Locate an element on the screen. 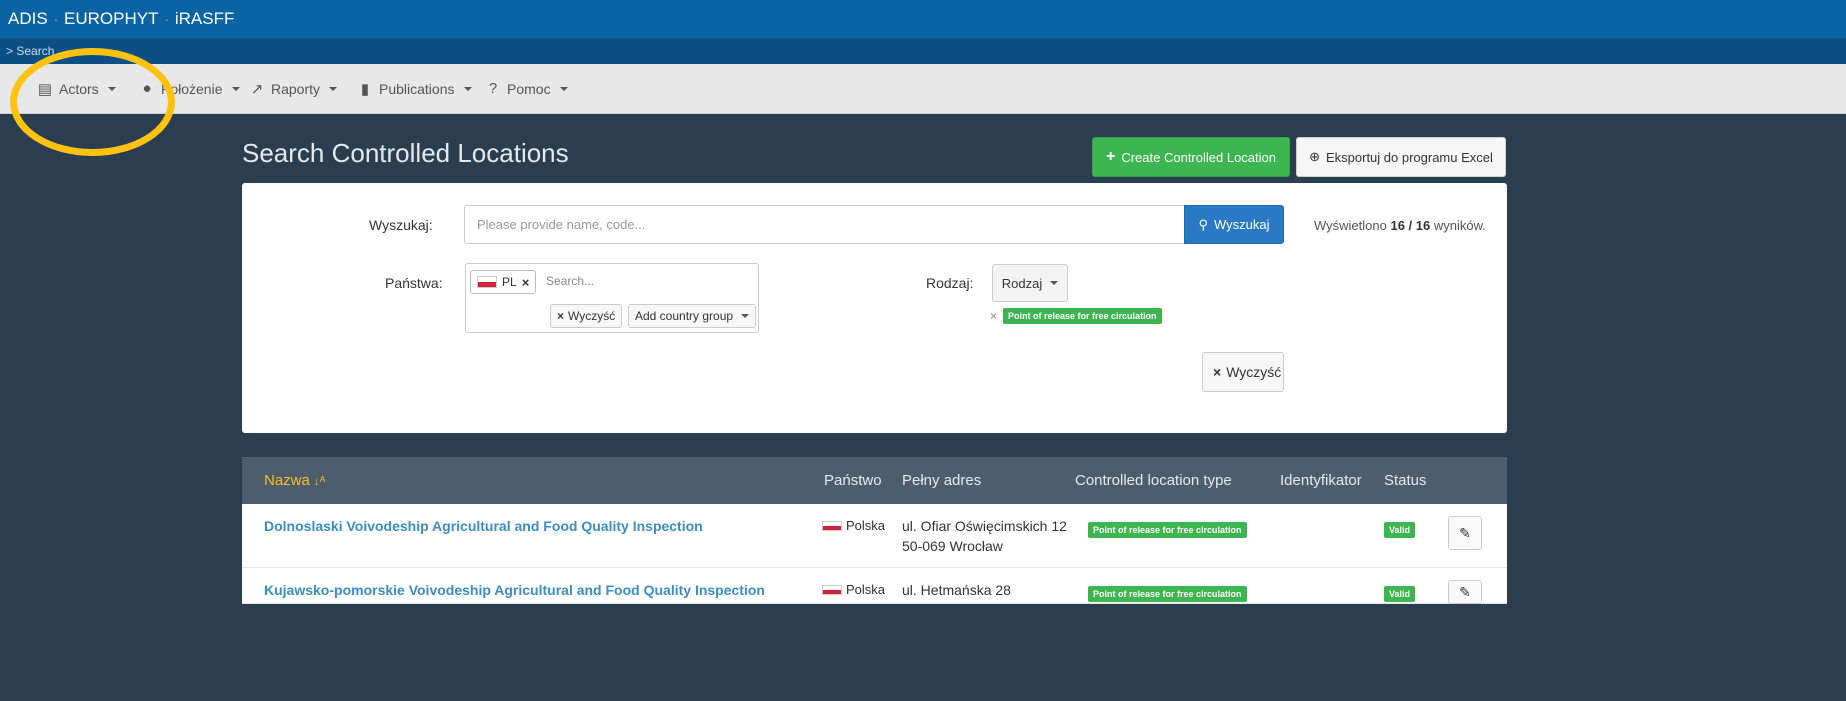  search-button-label: Wyszukaj is located at coordinates (1242, 224).